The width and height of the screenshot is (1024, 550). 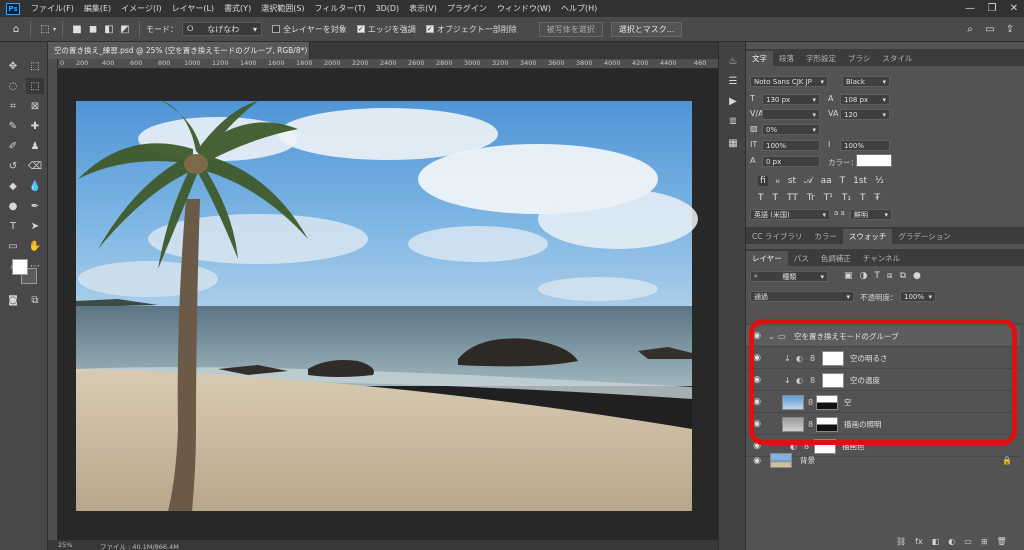 What do you see at coordinates (874, 160) in the screenshot?
I see `text-color-swatch` at bounding box center [874, 160].